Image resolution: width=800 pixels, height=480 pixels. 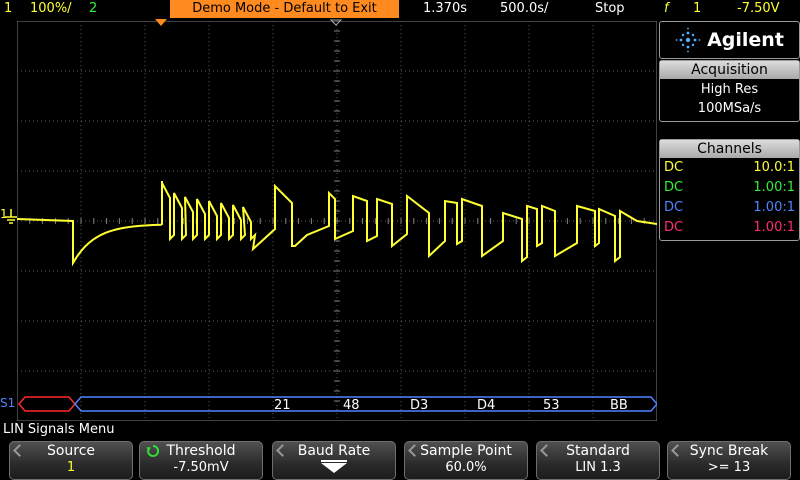 I want to click on trigger-slope-icon: f, so click(x=666, y=8).